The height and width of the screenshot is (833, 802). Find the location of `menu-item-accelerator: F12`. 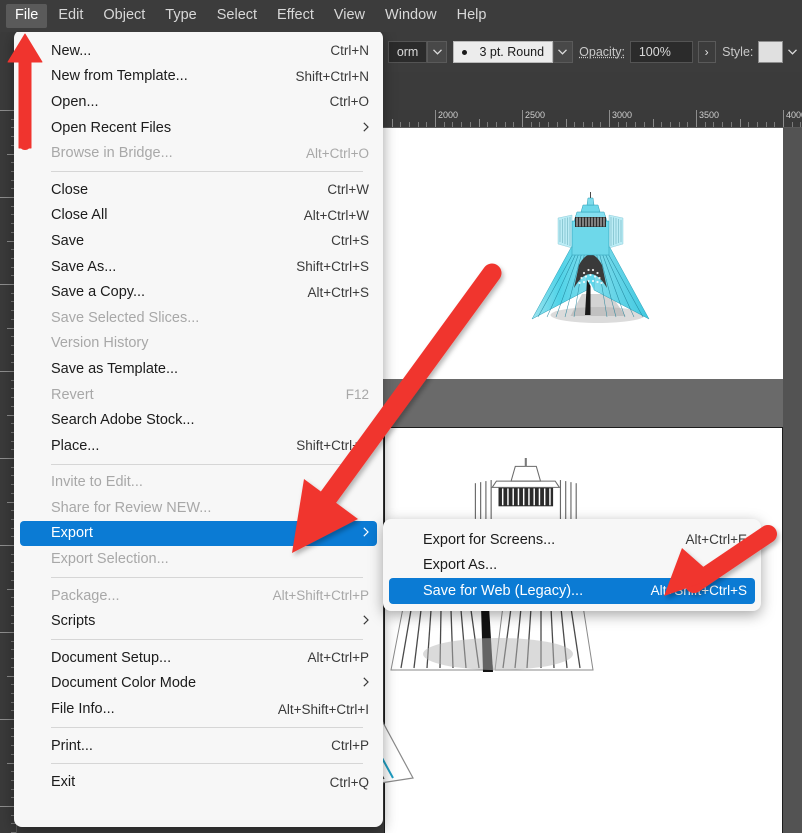

menu-item-accelerator: F12 is located at coordinates (357, 395).